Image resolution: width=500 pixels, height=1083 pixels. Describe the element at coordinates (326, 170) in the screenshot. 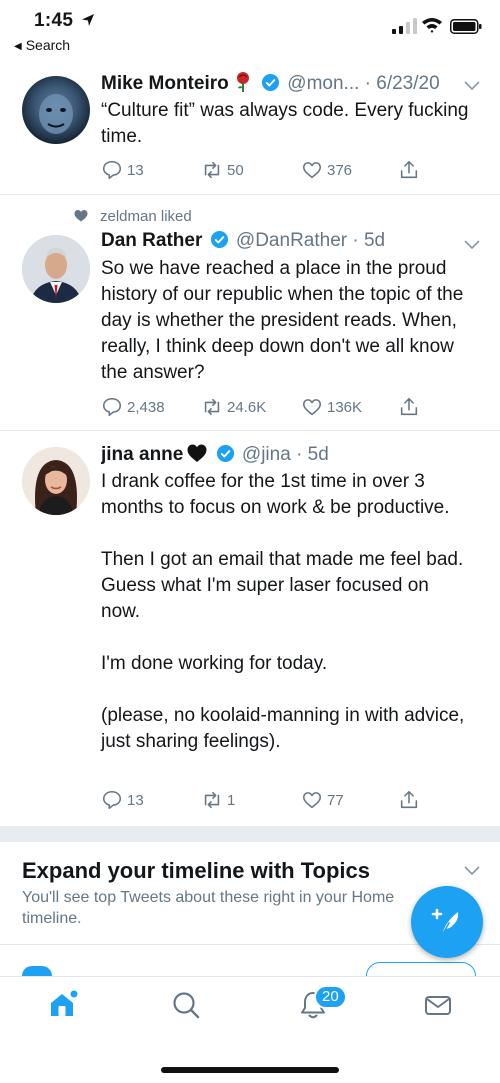

I see `like-button: 376` at that location.